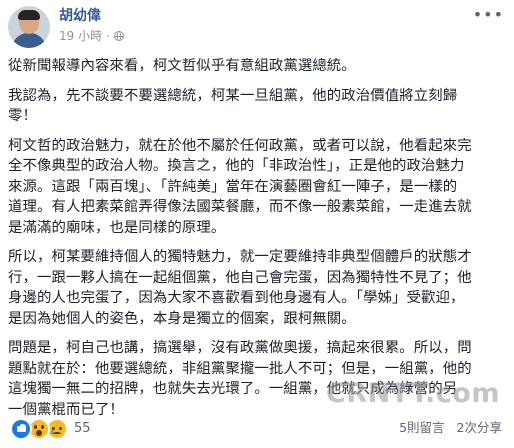 The width and height of the screenshot is (514, 448). I want to click on post-footer: 55 5則留言 2次分享, so click(257, 428).